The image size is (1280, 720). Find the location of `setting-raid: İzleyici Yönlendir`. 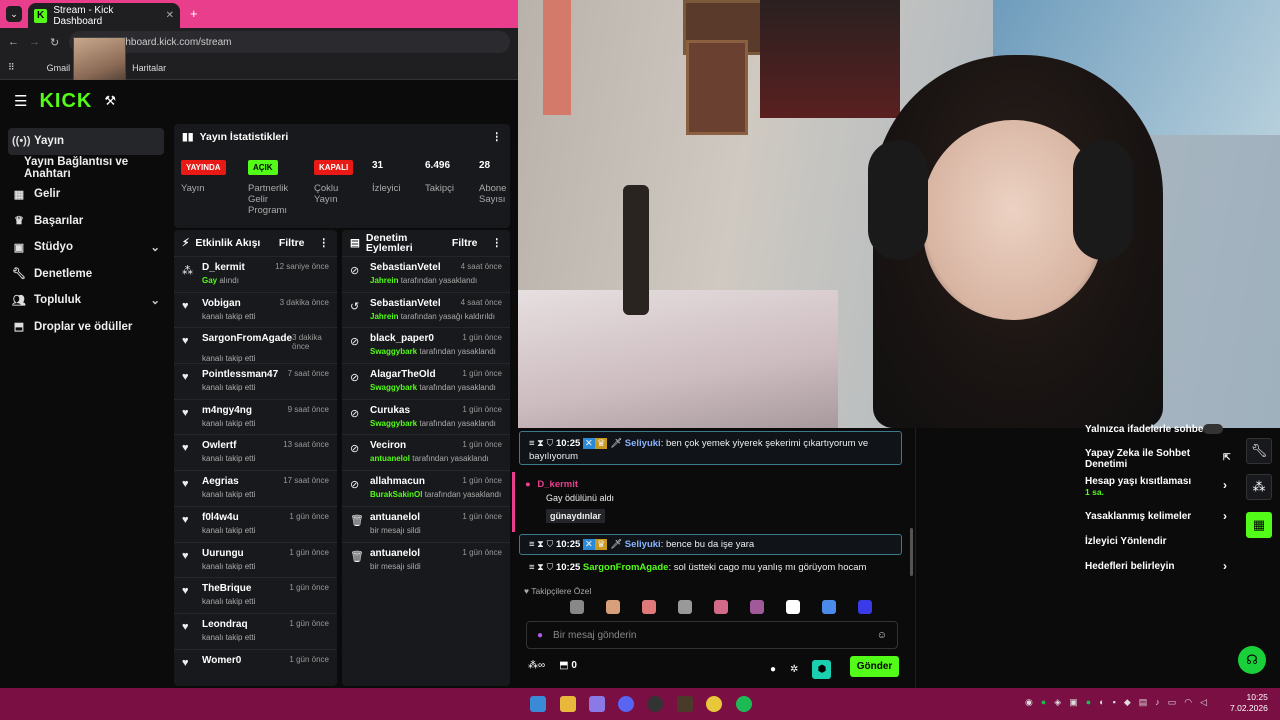

setting-raid: İzleyici Yönlendir is located at coordinates (1126, 541).